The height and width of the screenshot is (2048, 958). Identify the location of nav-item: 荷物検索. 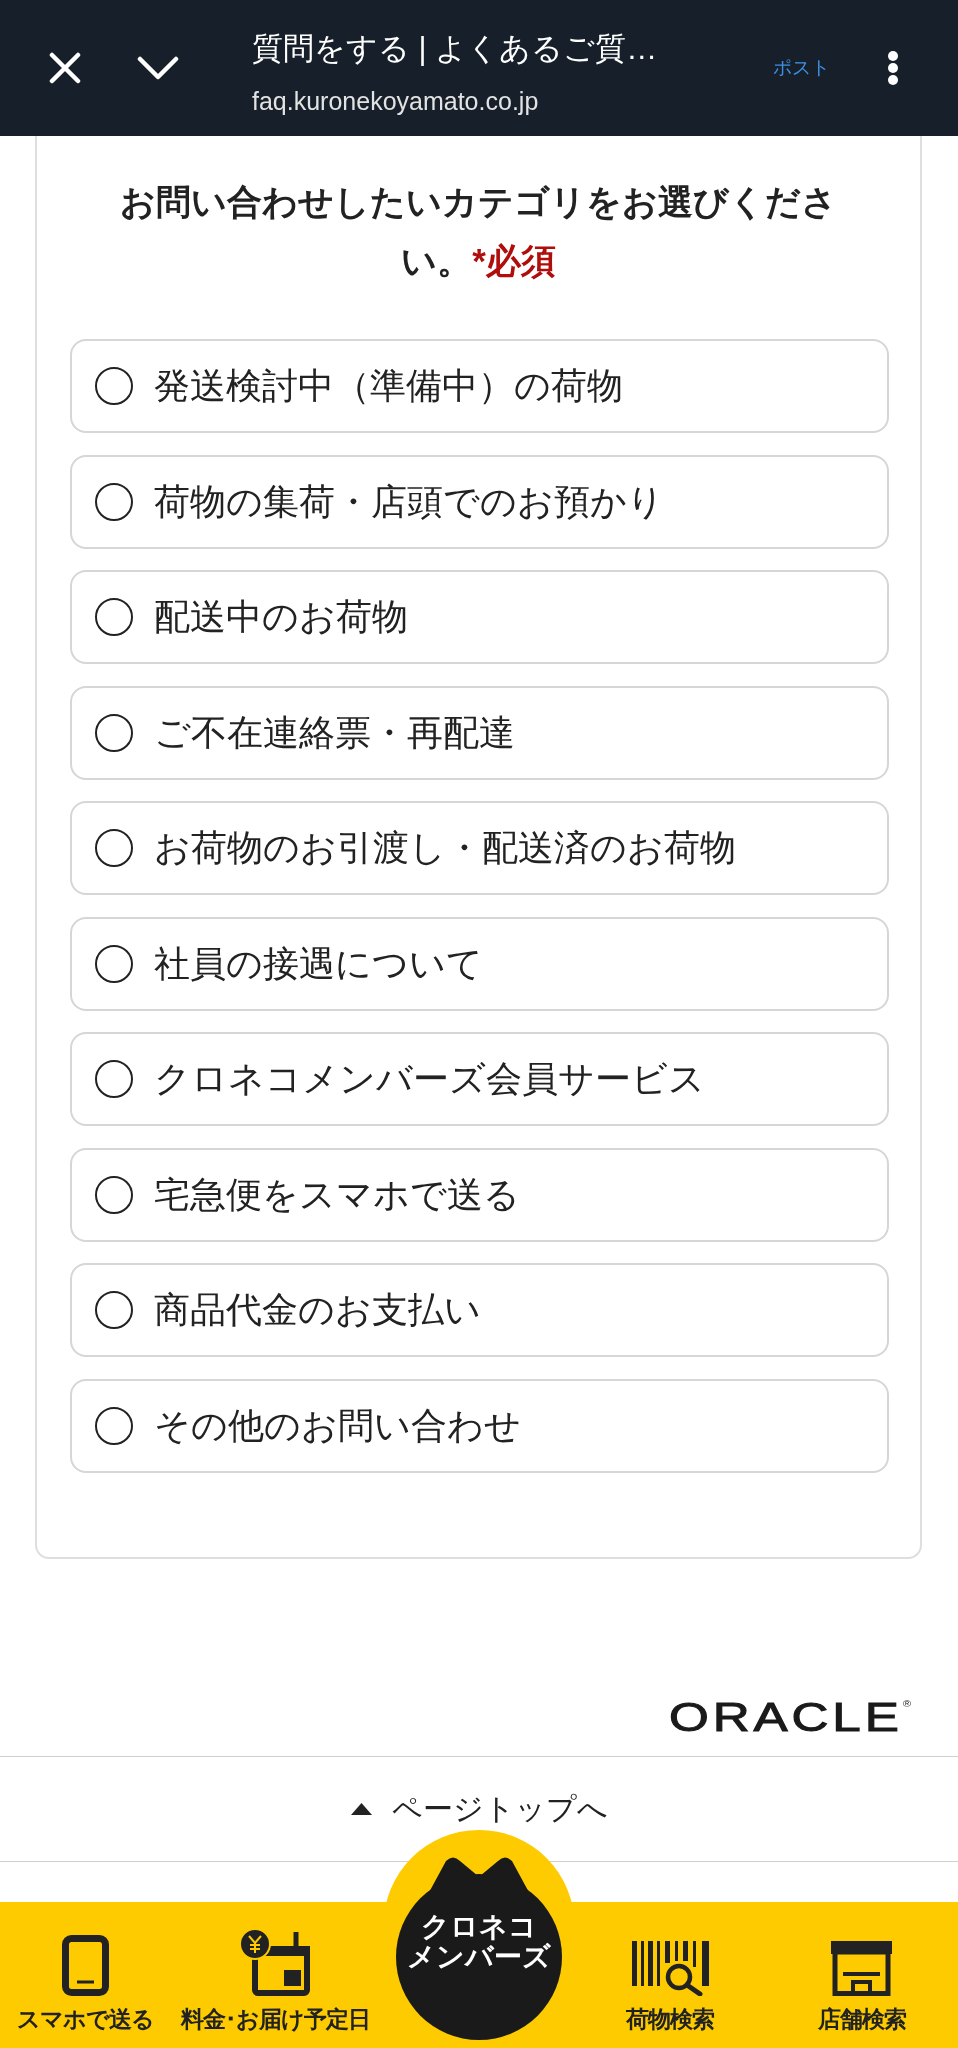
(670, 1987).